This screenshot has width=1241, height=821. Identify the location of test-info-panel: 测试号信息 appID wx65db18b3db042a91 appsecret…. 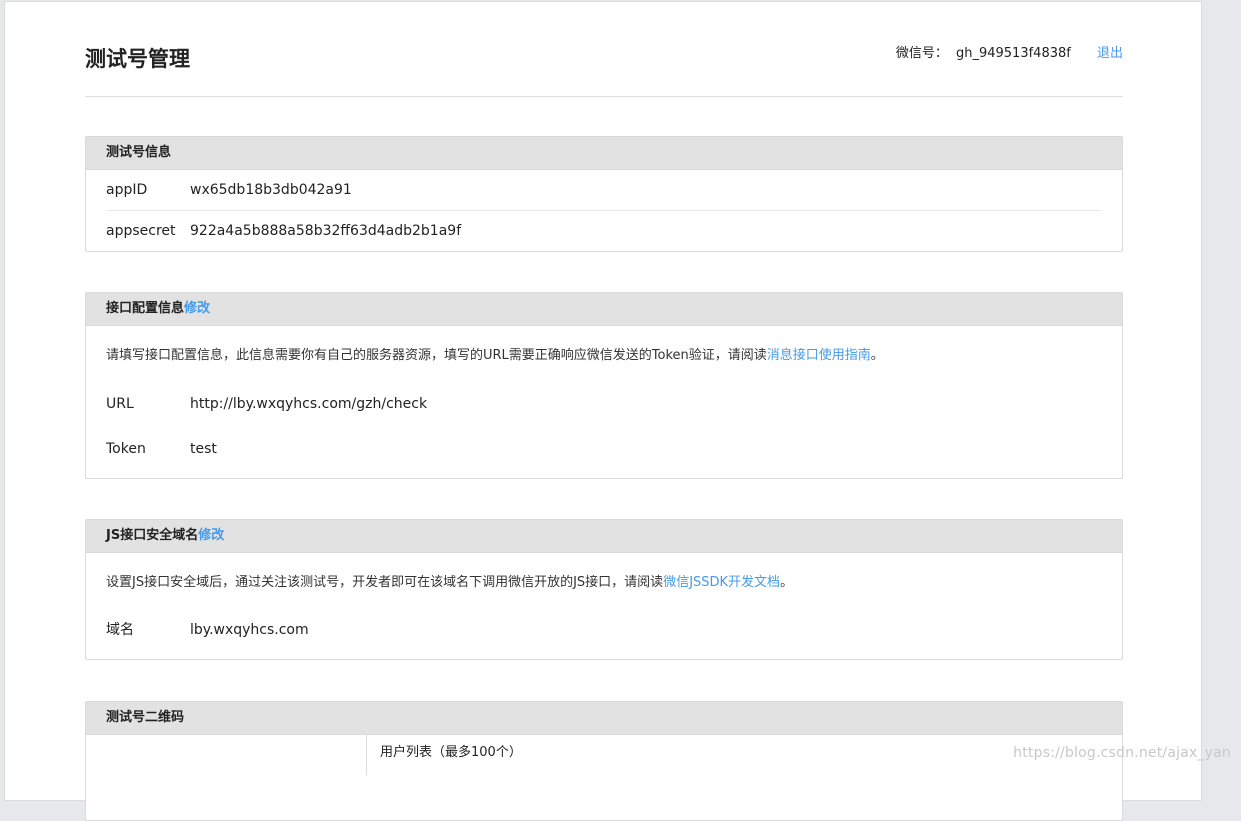
(604, 194).